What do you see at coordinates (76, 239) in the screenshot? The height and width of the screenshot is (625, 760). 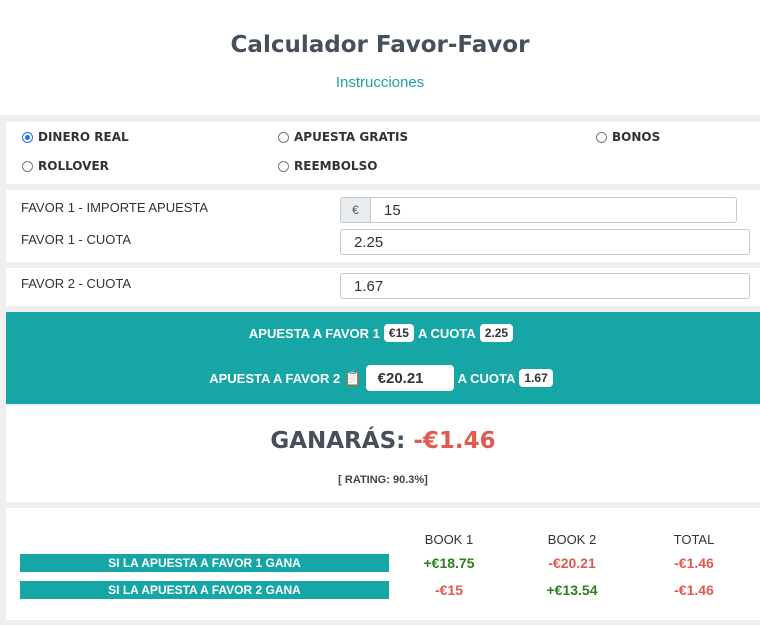 I see `favor1-odds-label: FAVOR 1 - CUOTA` at bounding box center [76, 239].